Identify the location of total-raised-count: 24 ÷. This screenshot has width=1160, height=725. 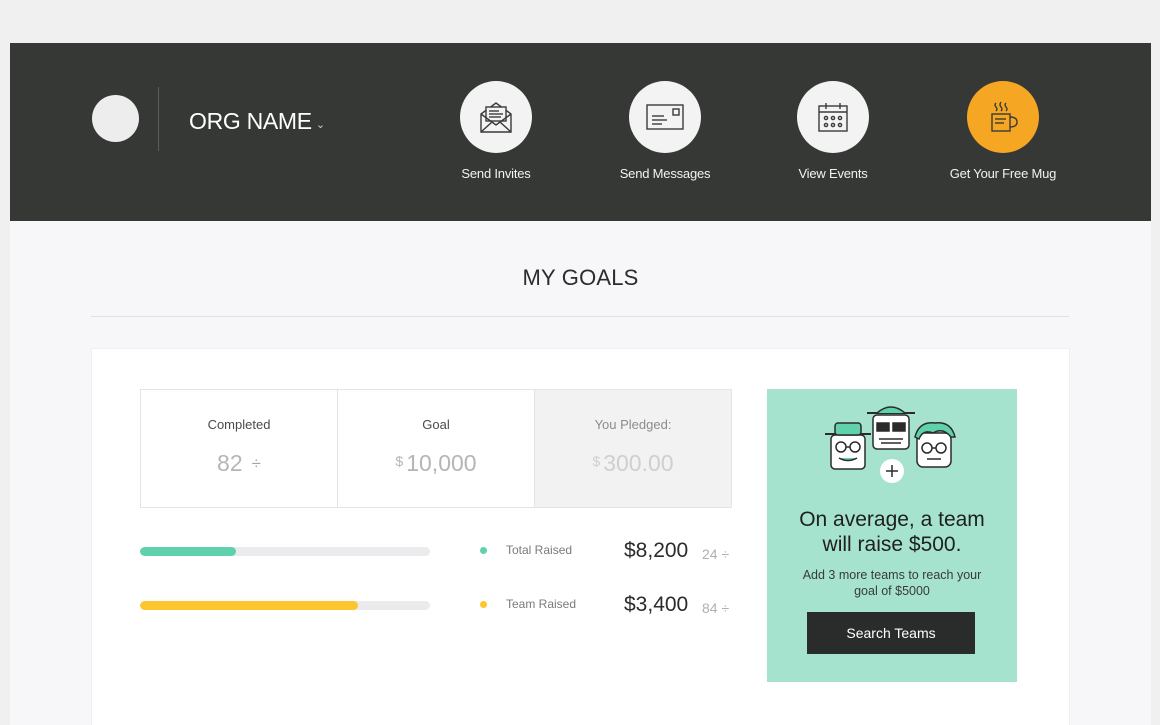
(715, 554).